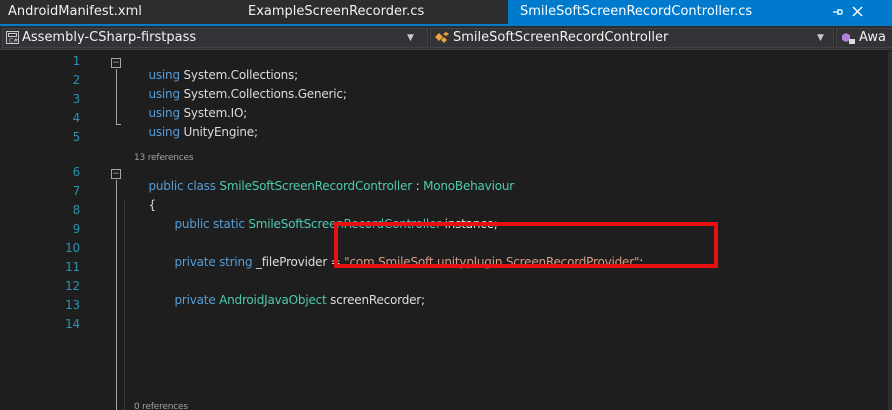 This screenshot has height=410, width=892. What do you see at coordinates (13, 41) in the screenshot?
I see `svg-text: C#` at bounding box center [13, 41].